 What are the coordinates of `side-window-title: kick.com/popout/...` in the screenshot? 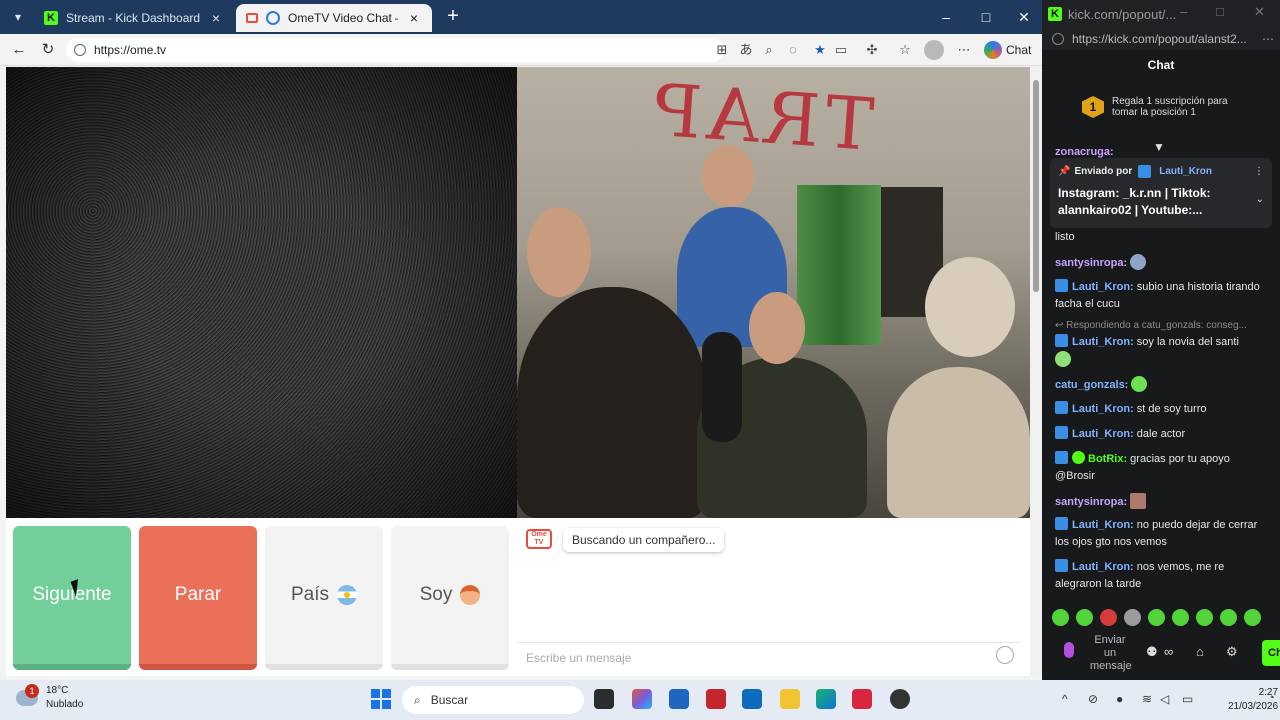 It's located at (1122, 14).